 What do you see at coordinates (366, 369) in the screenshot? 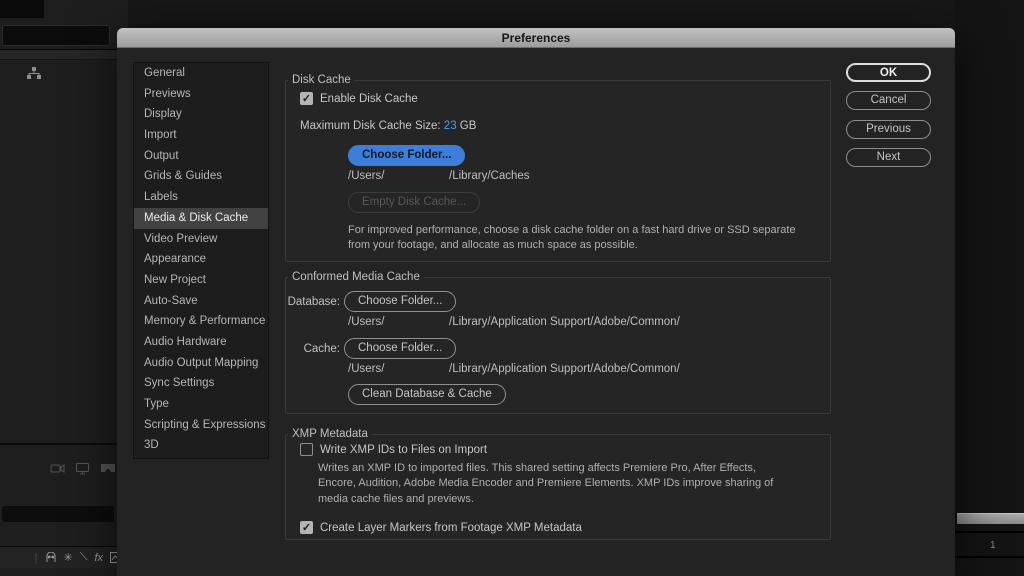
I see `cache-path-prefix: /Users/` at bounding box center [366, 369].